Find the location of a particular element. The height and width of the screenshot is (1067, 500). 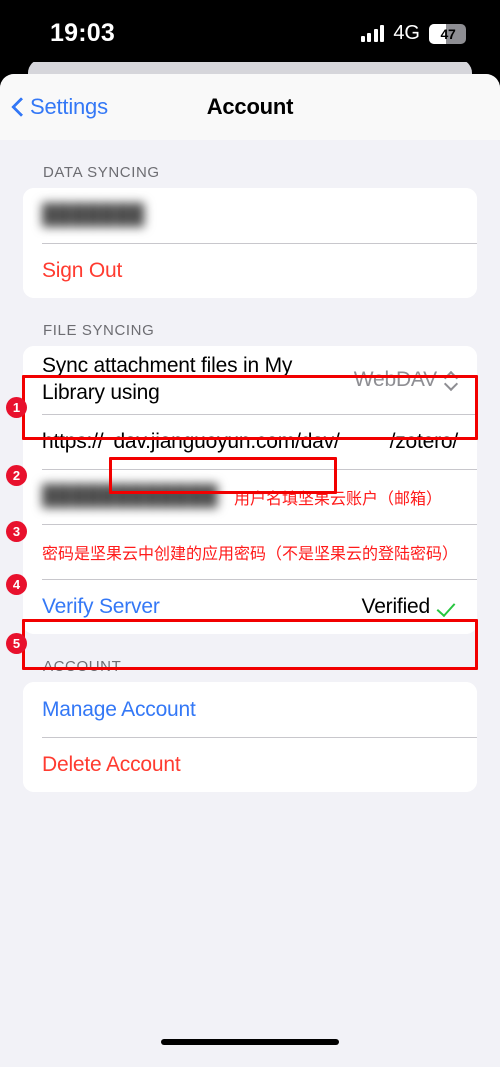

data-syncing-card: ███████ Sign Out is located at coordinates (250, 243).